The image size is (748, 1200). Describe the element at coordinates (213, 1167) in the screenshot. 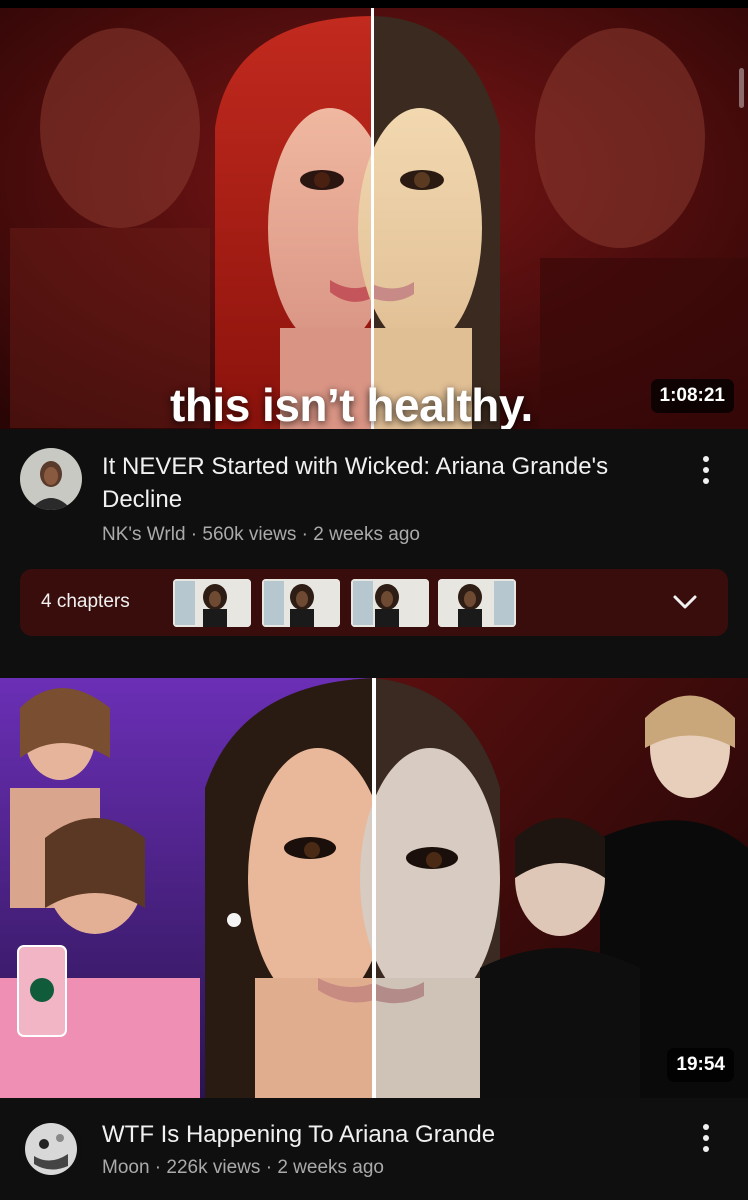

I see `view-count: 226k views` at that location.